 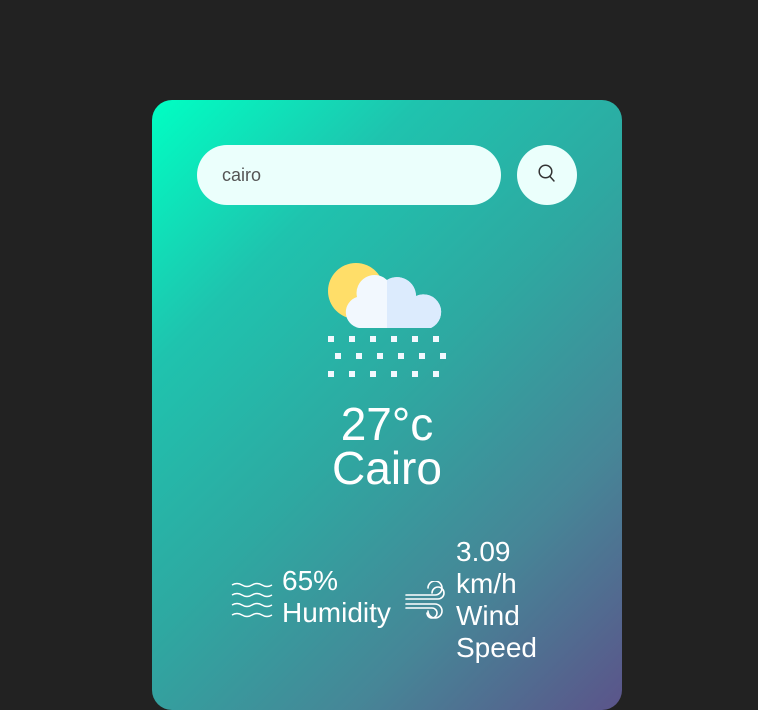 I want to click on wind-value: 3.09, so click(x=483, y=551).